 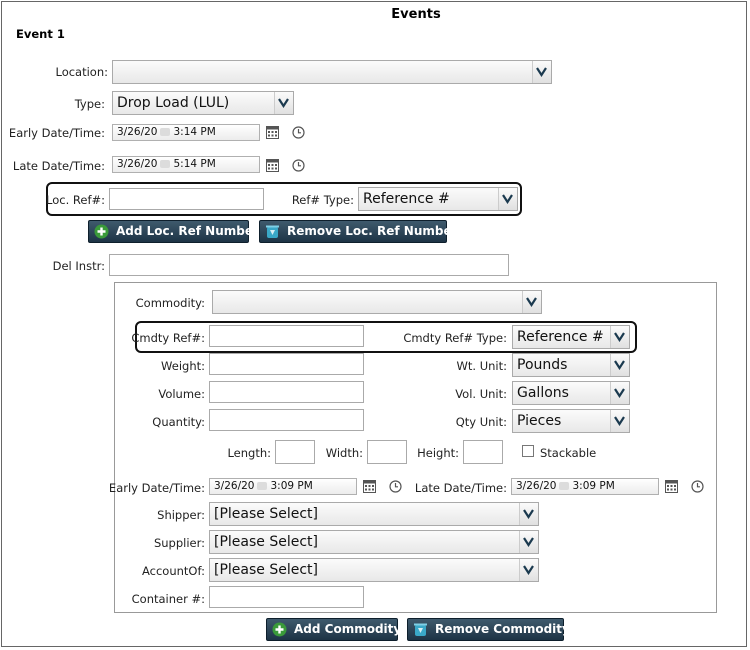 I want to click on width-input, so click(x=387, y=452).